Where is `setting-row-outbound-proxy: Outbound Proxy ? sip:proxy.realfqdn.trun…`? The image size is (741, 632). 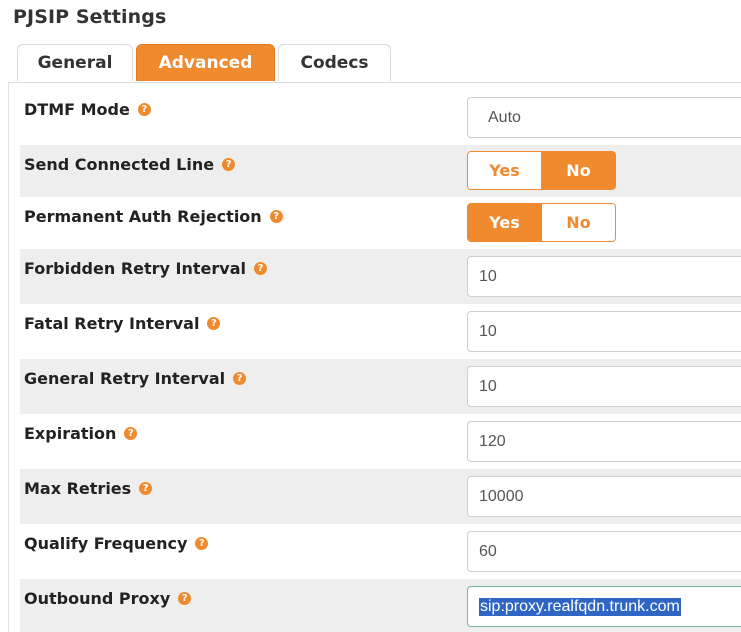 setting-row-outbound-proxy: Outbound Proxy ? sip:proxy.realfqdn.trun… is located at coordinates (380, 605).